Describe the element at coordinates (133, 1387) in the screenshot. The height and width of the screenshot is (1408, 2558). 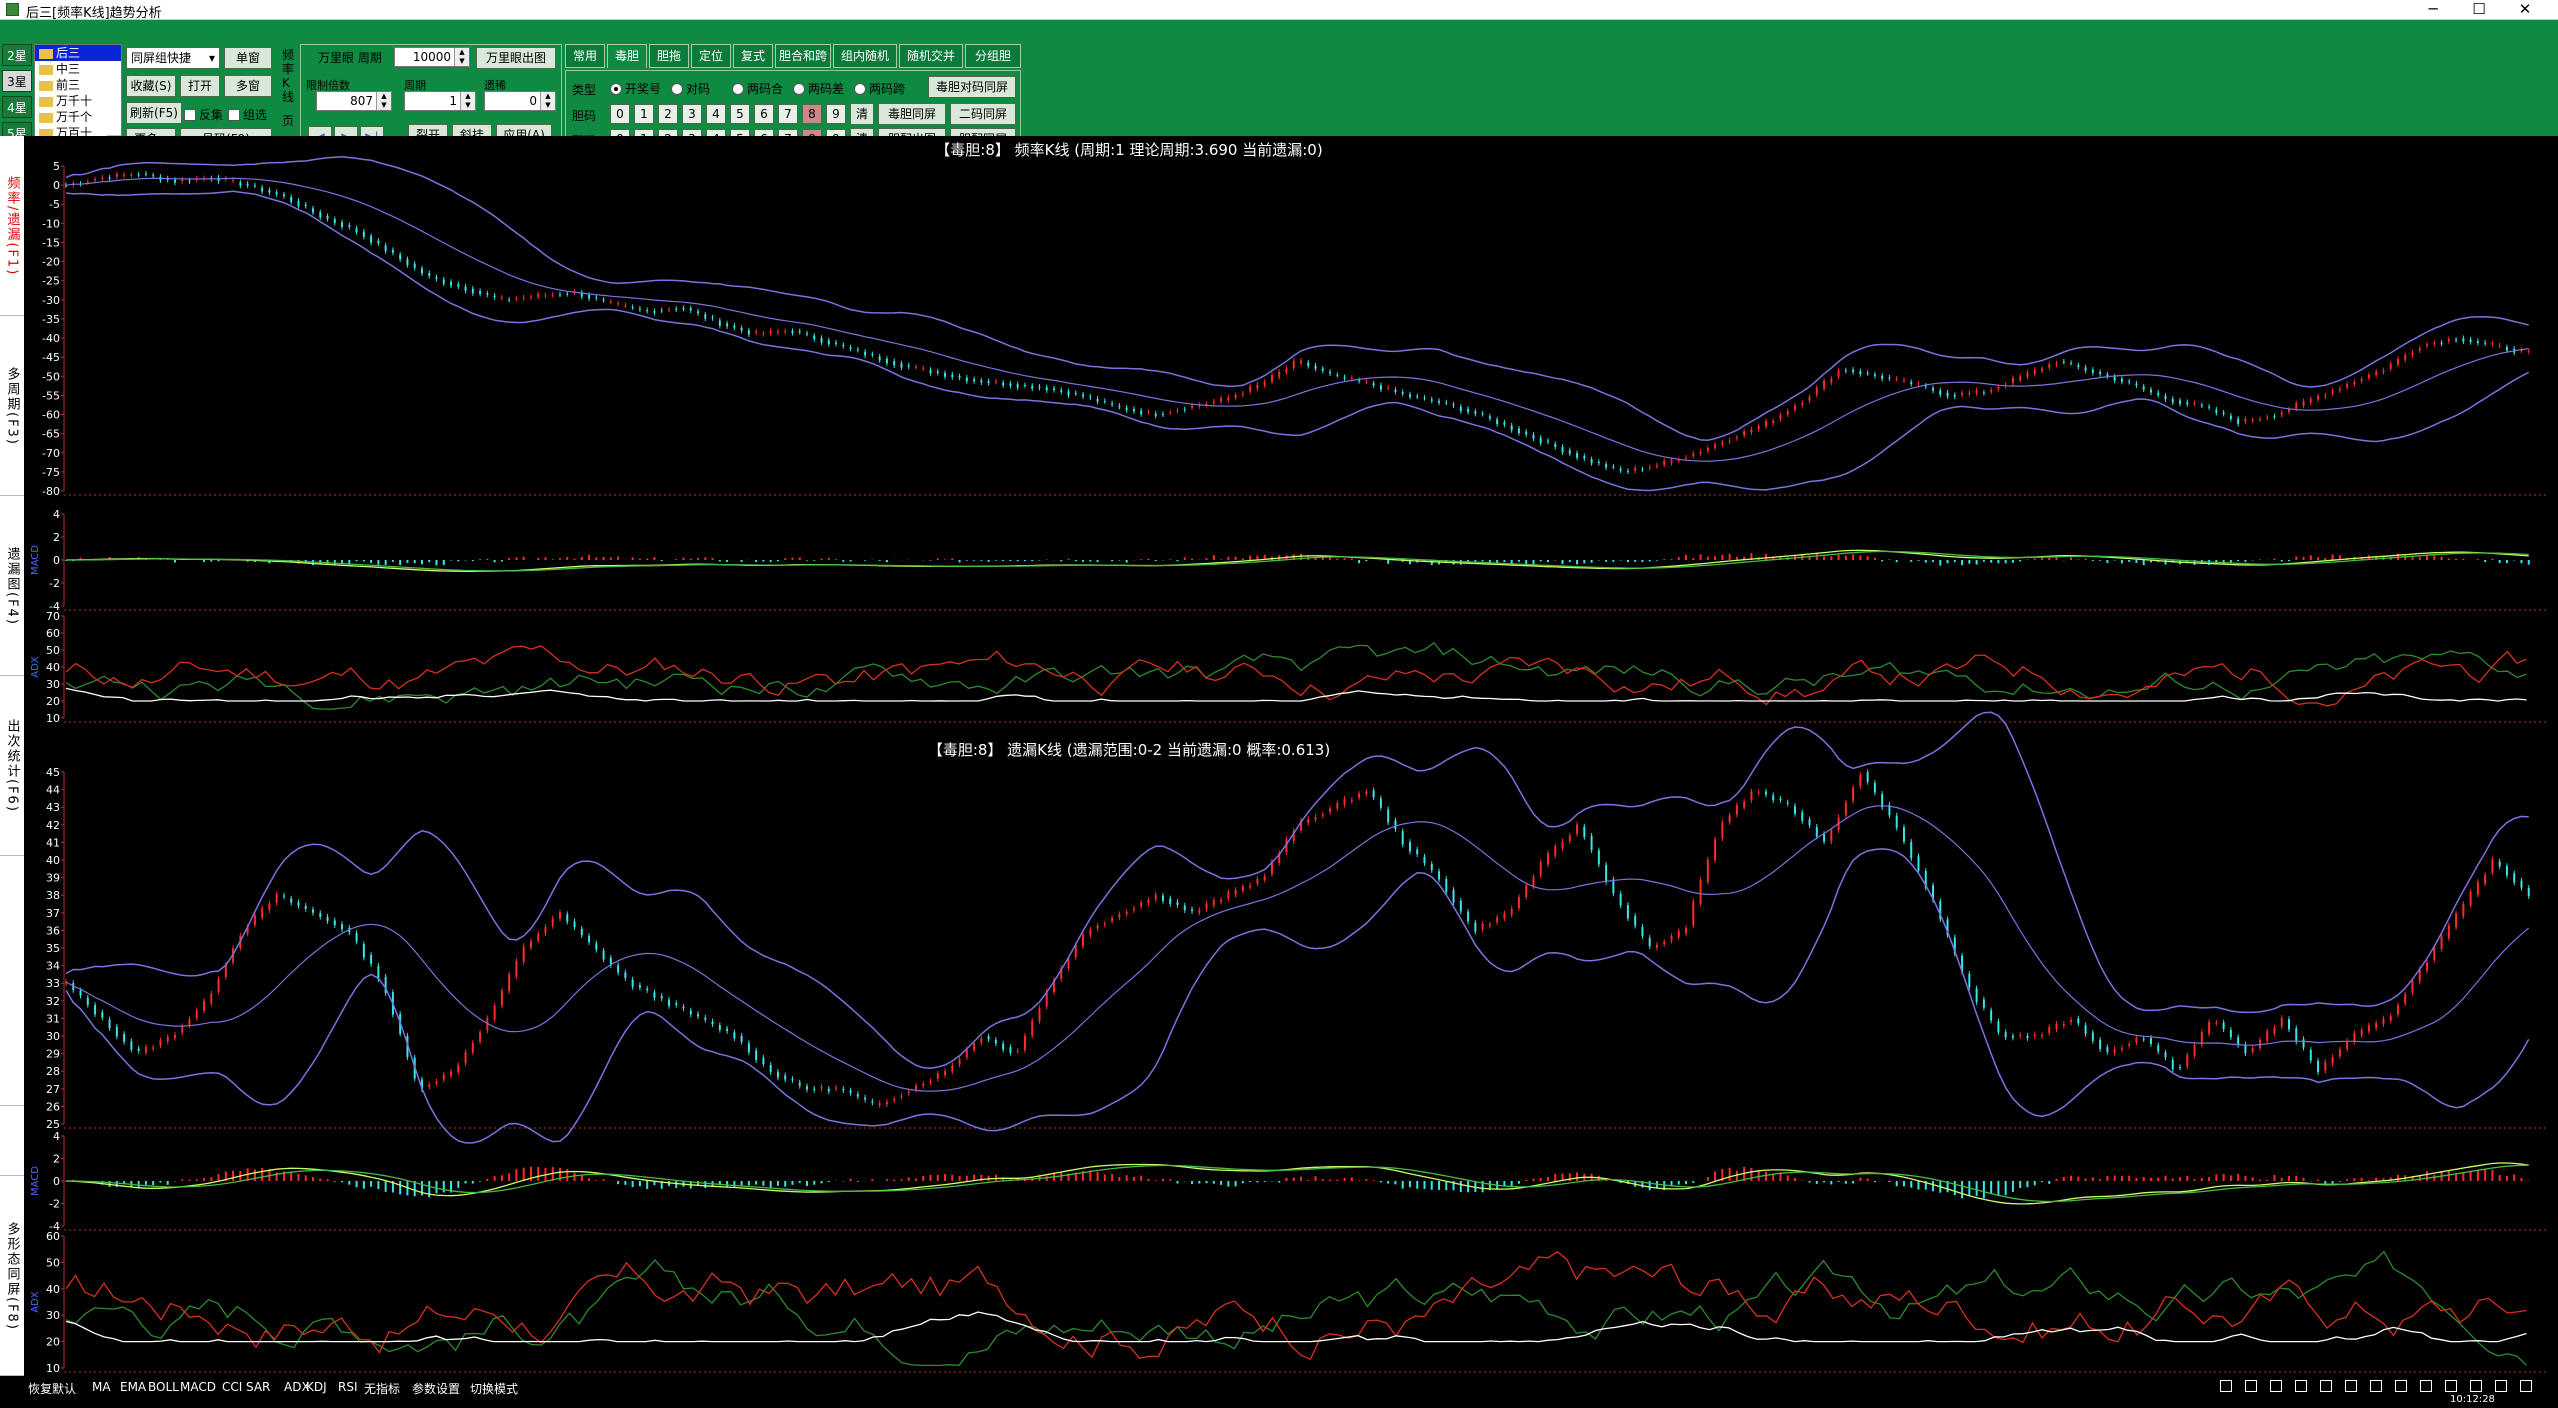
I see `status-item-2: EMA` at that location.